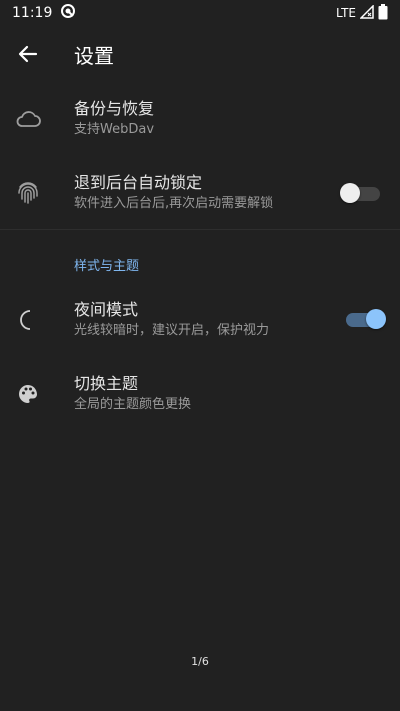 The height and width of the screenshot is (711, 400). What do you see at coordinates (200, 193) in the screenshot?
I see `setting-auto-lock: 退到后台自动锁定 软件进入后台后,再次启动需要解锁` at bounding box center [200, 193].